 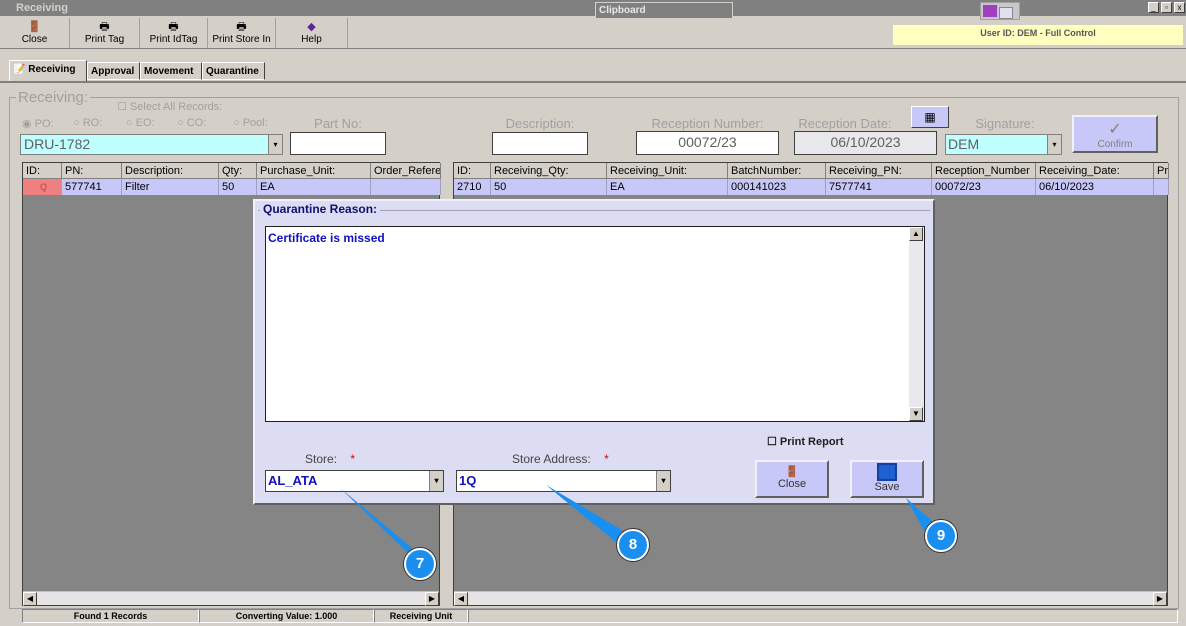 What do you see at coordinates (540, 143) in the screenshot?
I see `description-input` at bounding box center [540, 143].